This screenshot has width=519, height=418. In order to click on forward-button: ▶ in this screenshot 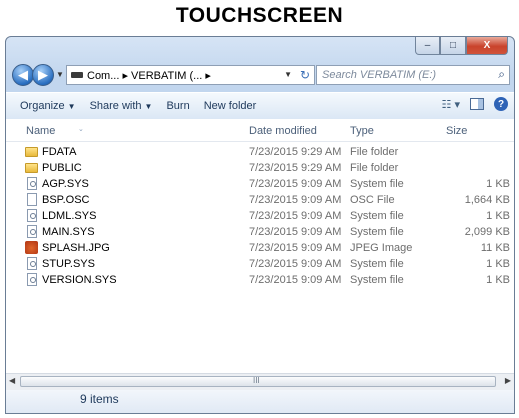, I will do `click(43, 75)`.